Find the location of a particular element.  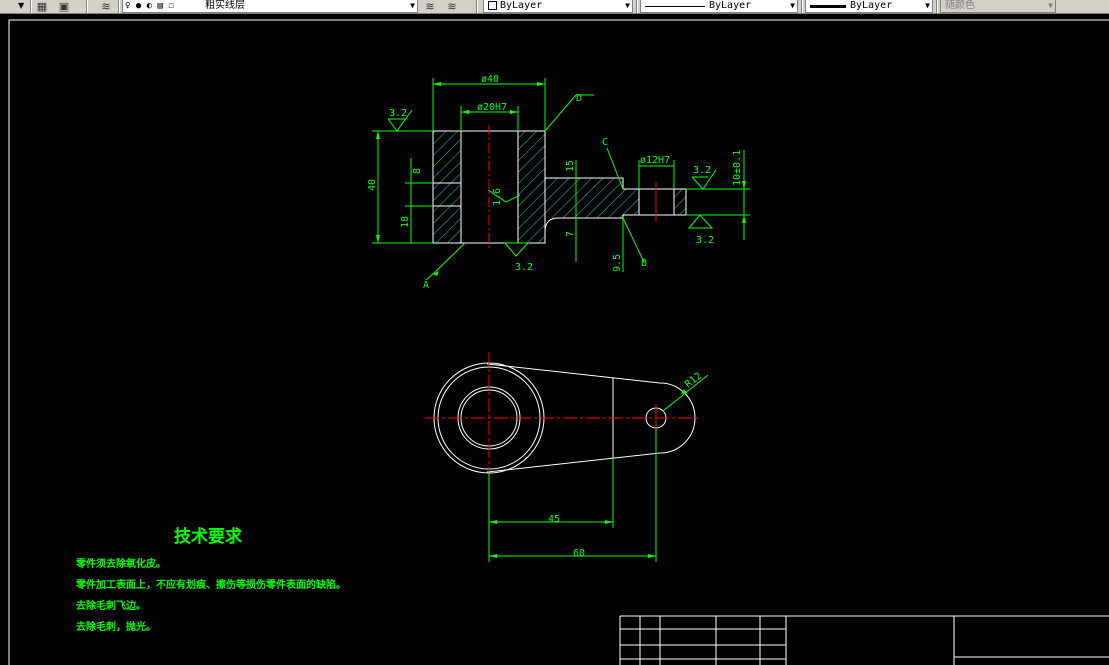

plan-view: 45 60 R12 is located at coordinates (567, 457).